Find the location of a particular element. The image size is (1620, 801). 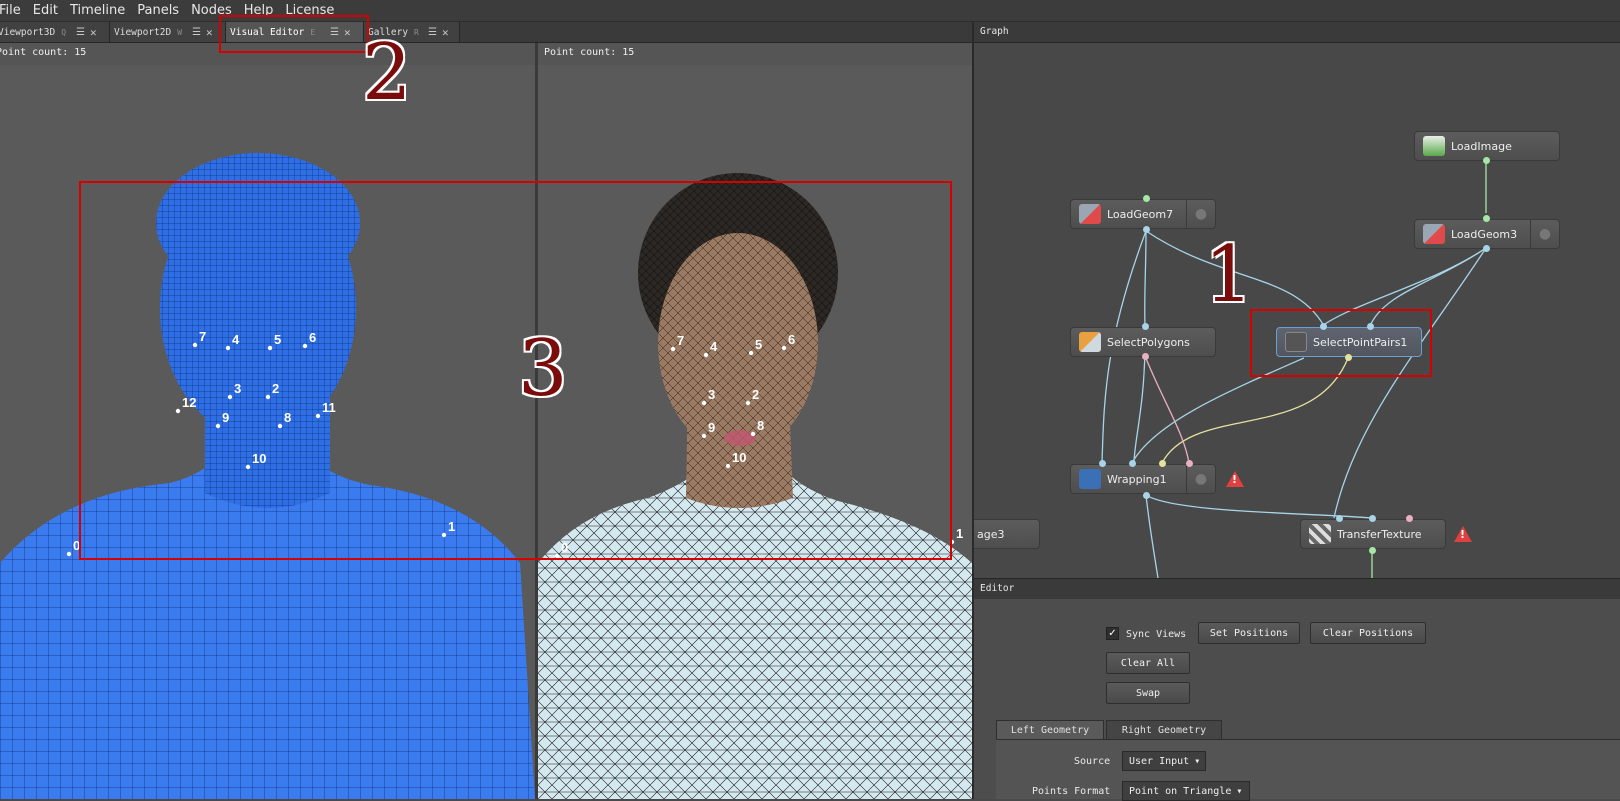

sync-views-checkbox: ✓ is located at coordinates (1112, 633).